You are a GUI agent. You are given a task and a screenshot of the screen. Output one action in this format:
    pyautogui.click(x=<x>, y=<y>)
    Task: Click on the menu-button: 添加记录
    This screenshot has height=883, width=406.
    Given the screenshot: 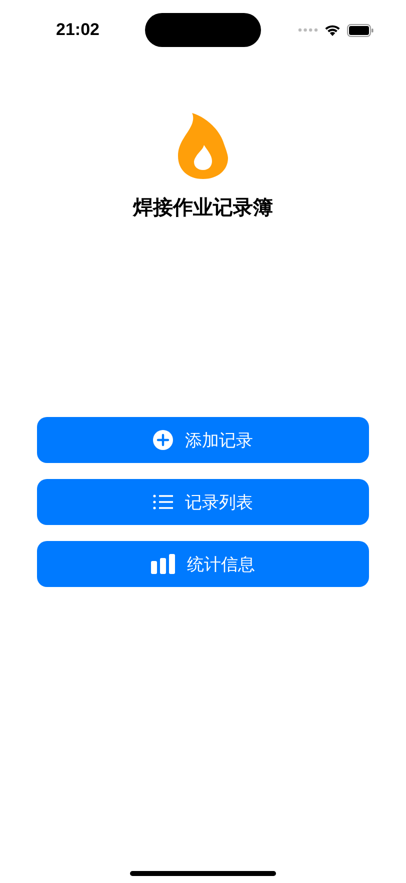 What is the action you would take?
    pyautogui.click(x=203, y=440)
    